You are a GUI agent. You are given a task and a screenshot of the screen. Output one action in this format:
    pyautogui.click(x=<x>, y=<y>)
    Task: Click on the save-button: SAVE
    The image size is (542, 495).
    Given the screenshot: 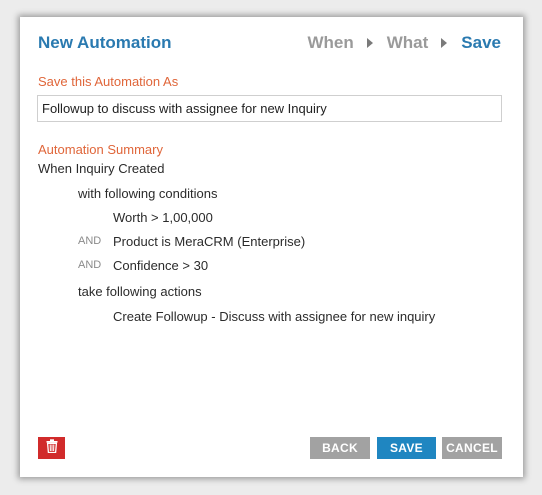 What is the action you would take?
    pyautogui.click(x=406, y=448)
    